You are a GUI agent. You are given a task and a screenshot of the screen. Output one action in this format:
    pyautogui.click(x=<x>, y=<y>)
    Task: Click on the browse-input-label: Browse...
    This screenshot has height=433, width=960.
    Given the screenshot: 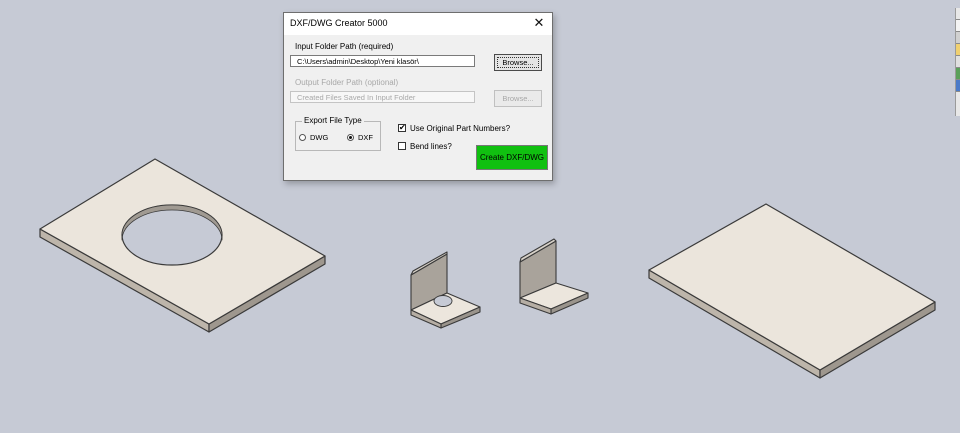 What is the action you would take?
    pyautogui.click(x=518, y=62)
    